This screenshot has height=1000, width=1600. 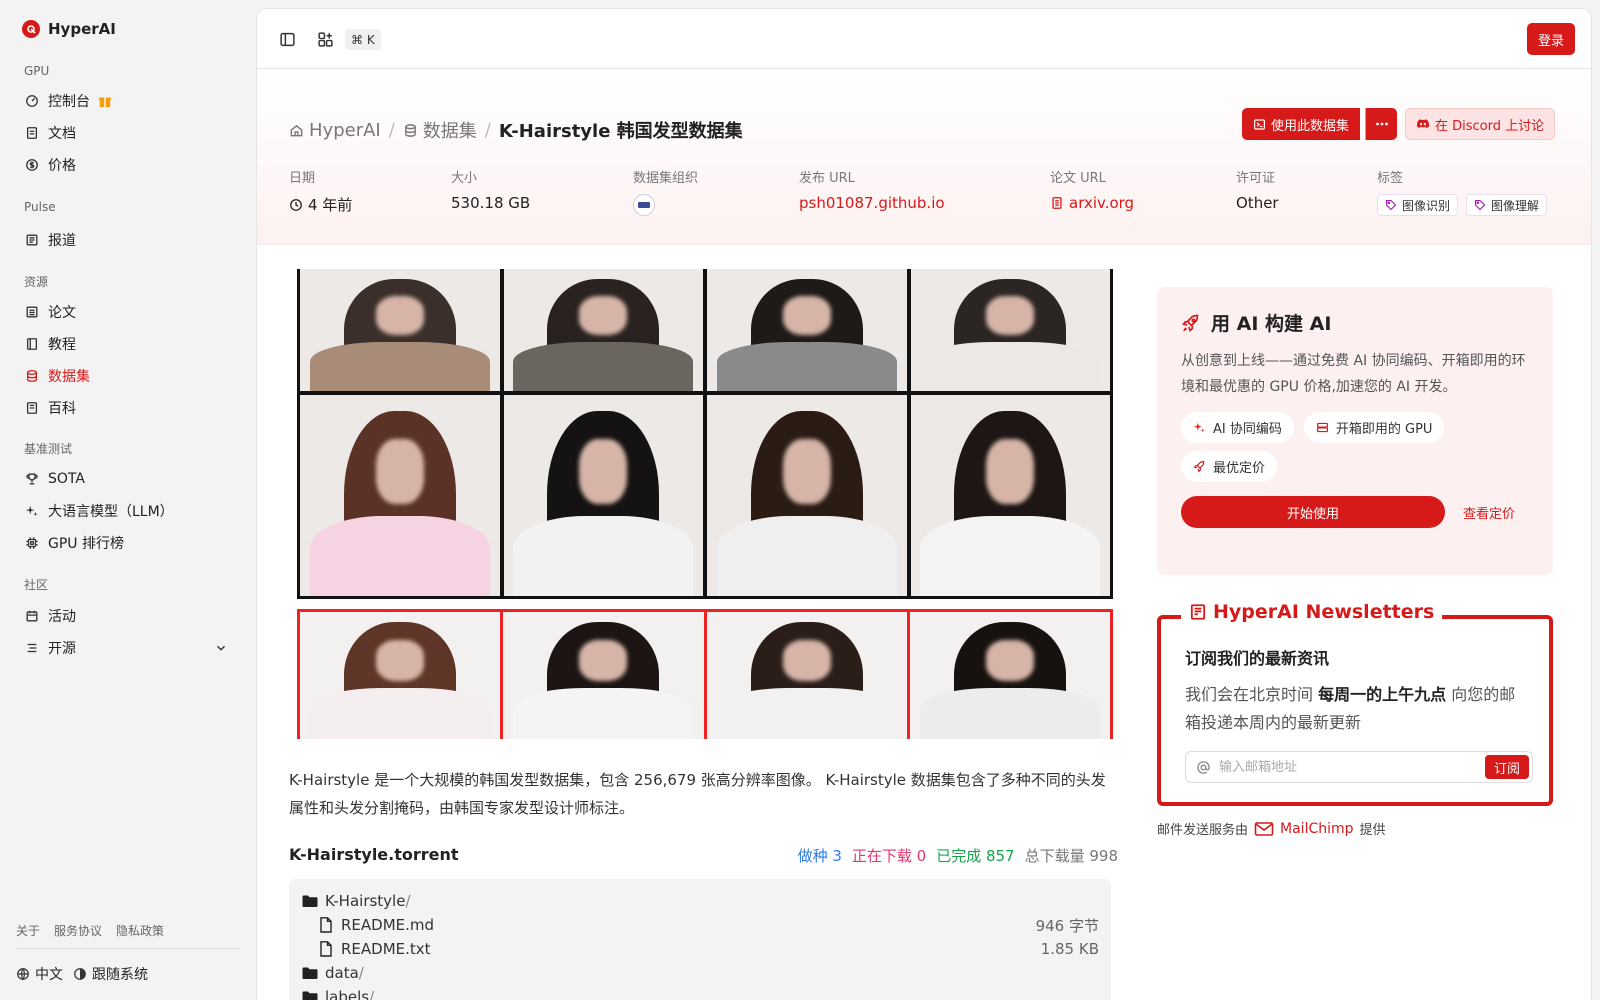 I want to click on use-dataset-button: 使用此数据集, so click(x=1301, y=124).